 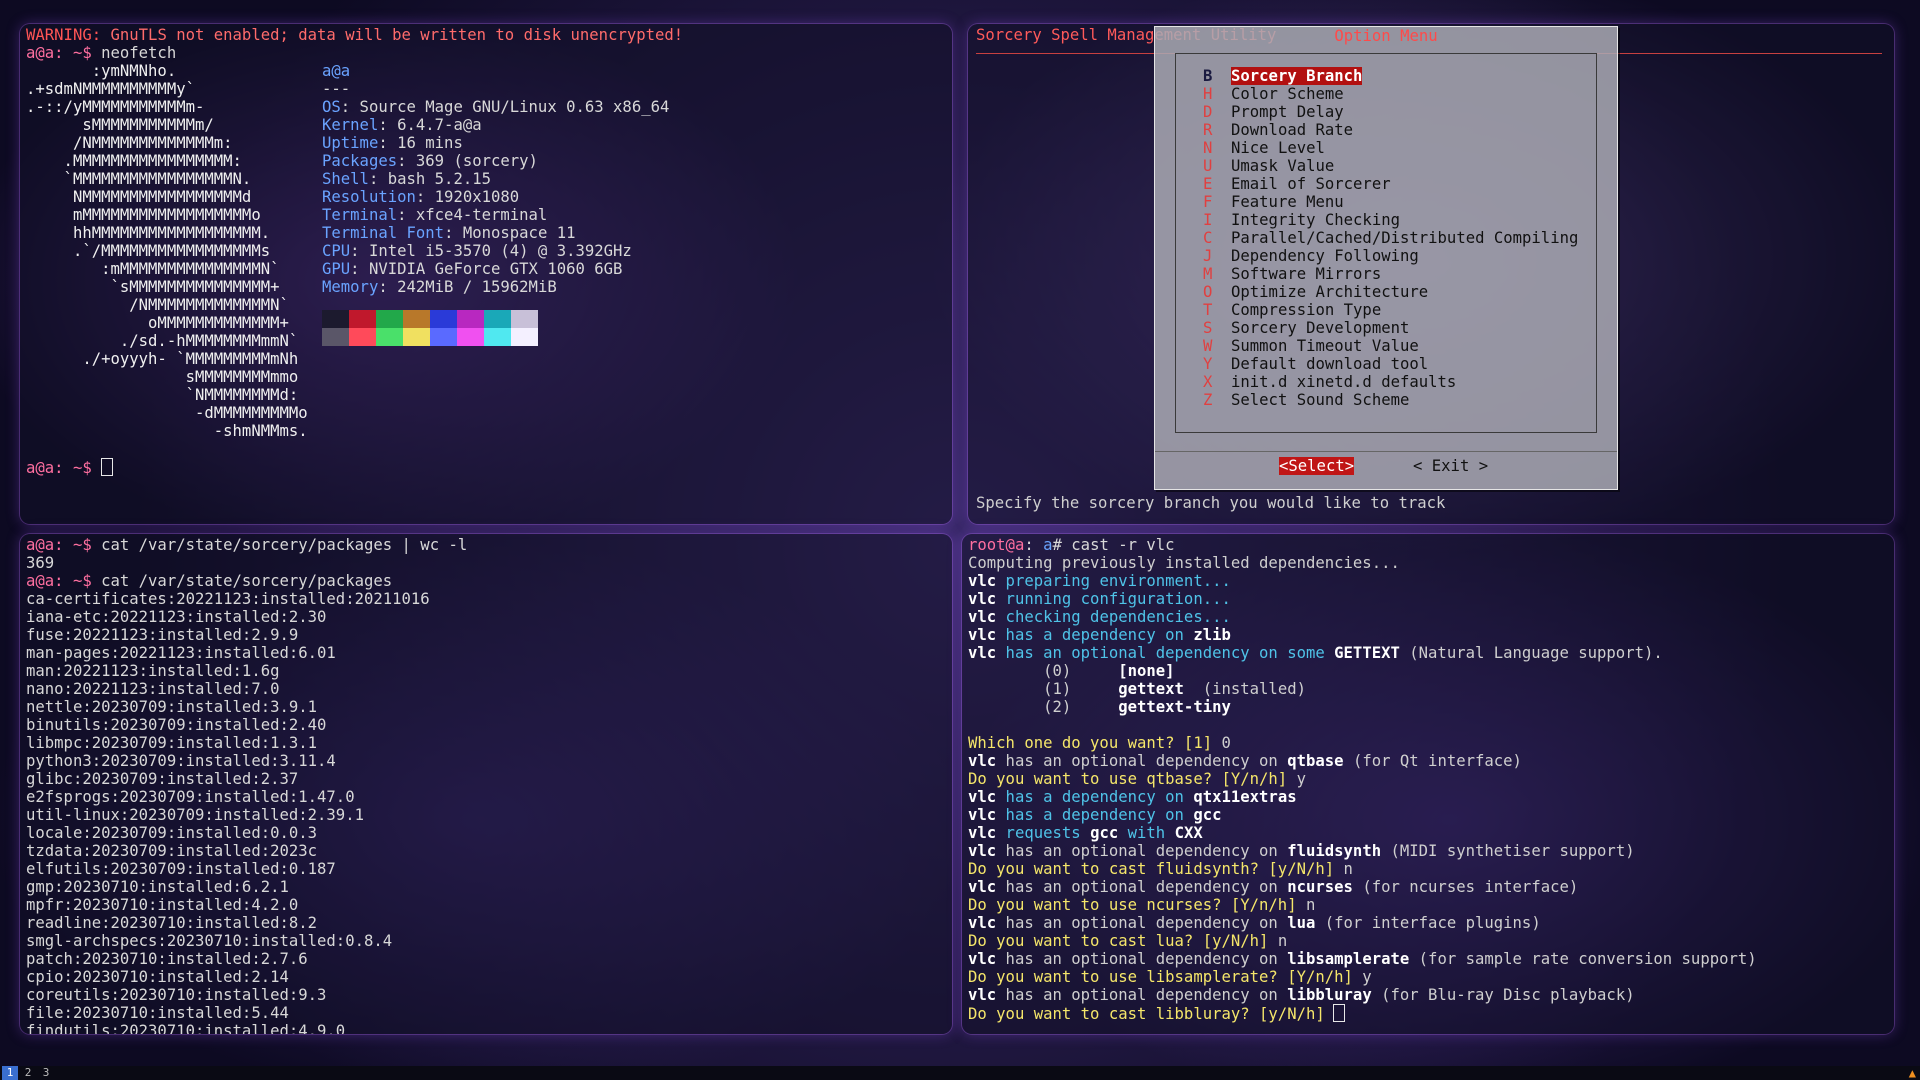 I want to click on menu-item-parallel-cached-distributed-compiling: C Parallel/Cached/Distributed Compiling, so click(x=1390, y=238).